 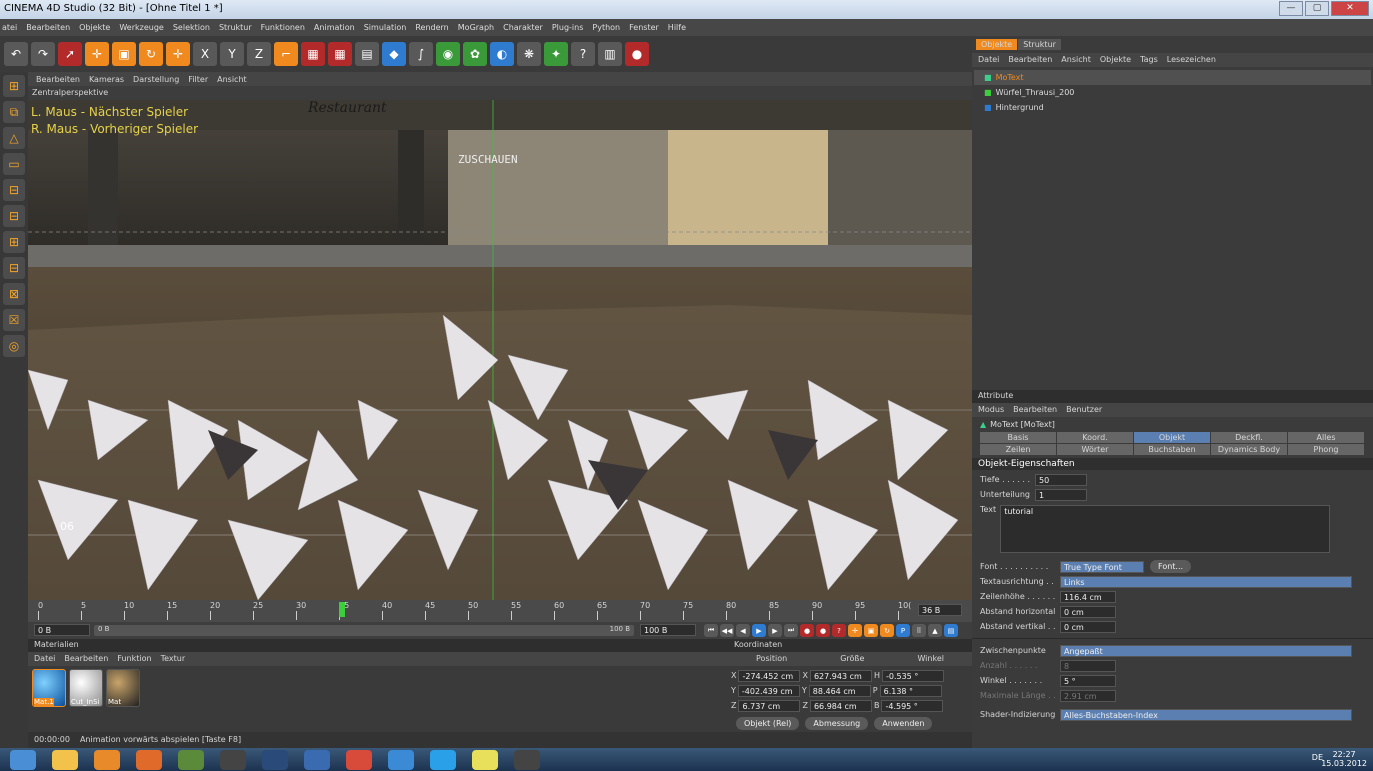 What do you see at coordinates (275, 759) in the screenshot?
I see `c4d-icon` at bounding box center [275, 759].